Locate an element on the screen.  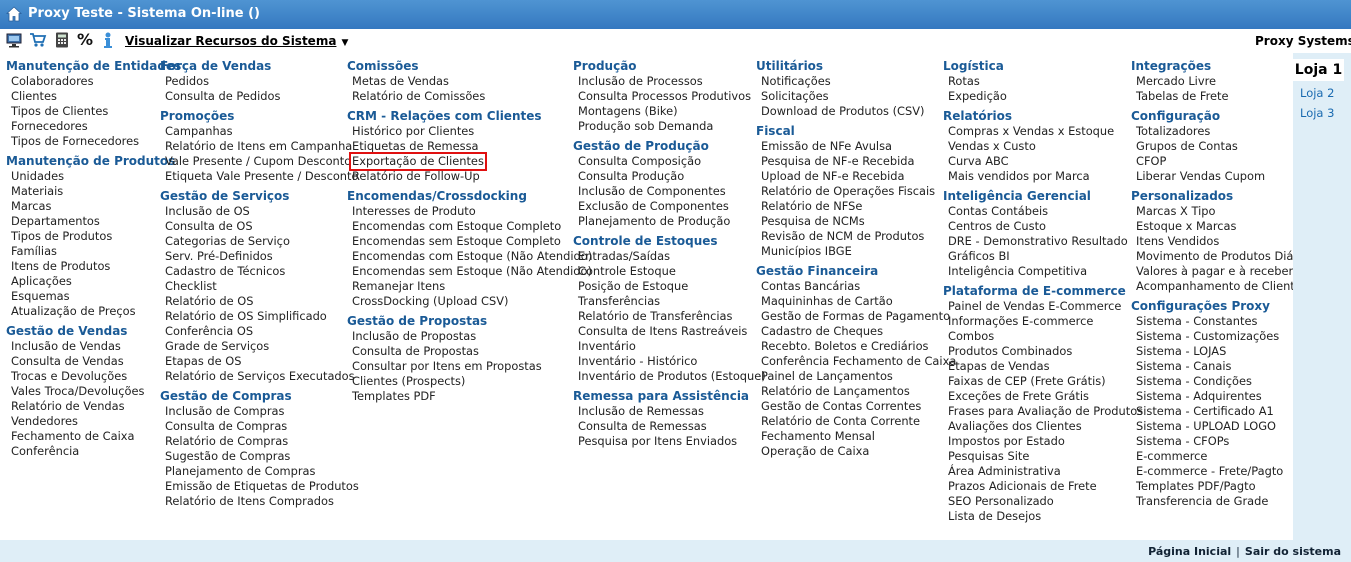
menu-item: Metas de Vendas is located at coordinates (469, 81).